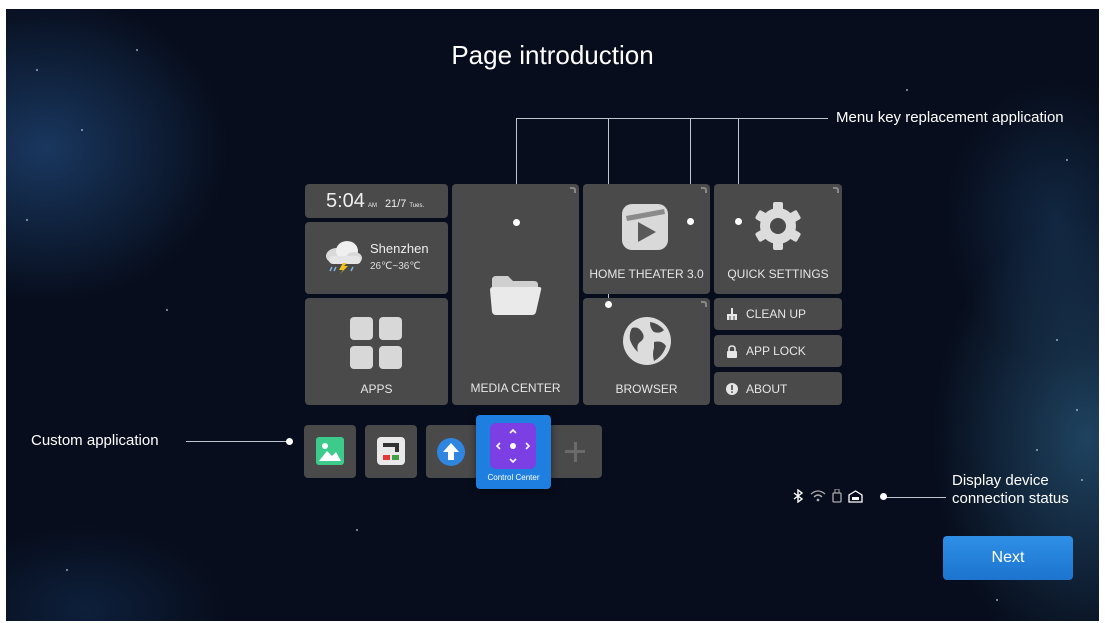 This screenshot has height=623, width=1105. Describe the element at coordinates (376, 201) in the screenshot. I see `clock-widget: 5:04 AM 21/7 Tues.` at that location.